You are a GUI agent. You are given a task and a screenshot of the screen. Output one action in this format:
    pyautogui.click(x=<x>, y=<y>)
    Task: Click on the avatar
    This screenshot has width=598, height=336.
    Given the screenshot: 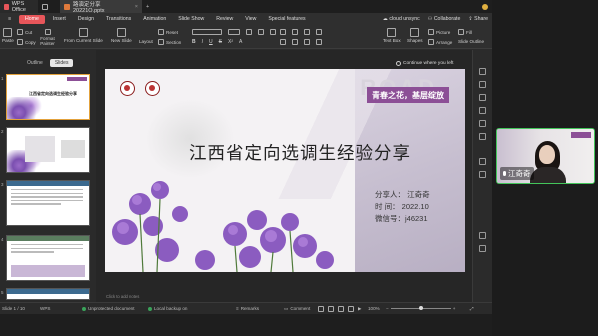 What is the action you would take?
    pyautogui.click(x=485, y=6)
    